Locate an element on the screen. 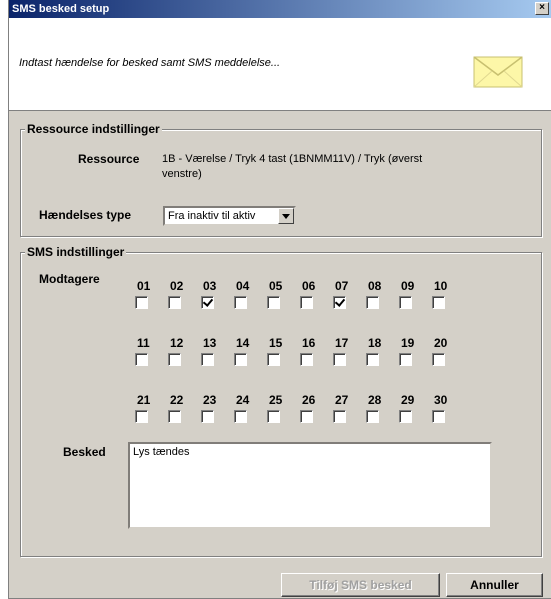 This screenshot has width=551, height=599. recipient-08: 08 is located at coordinates (381, 294).